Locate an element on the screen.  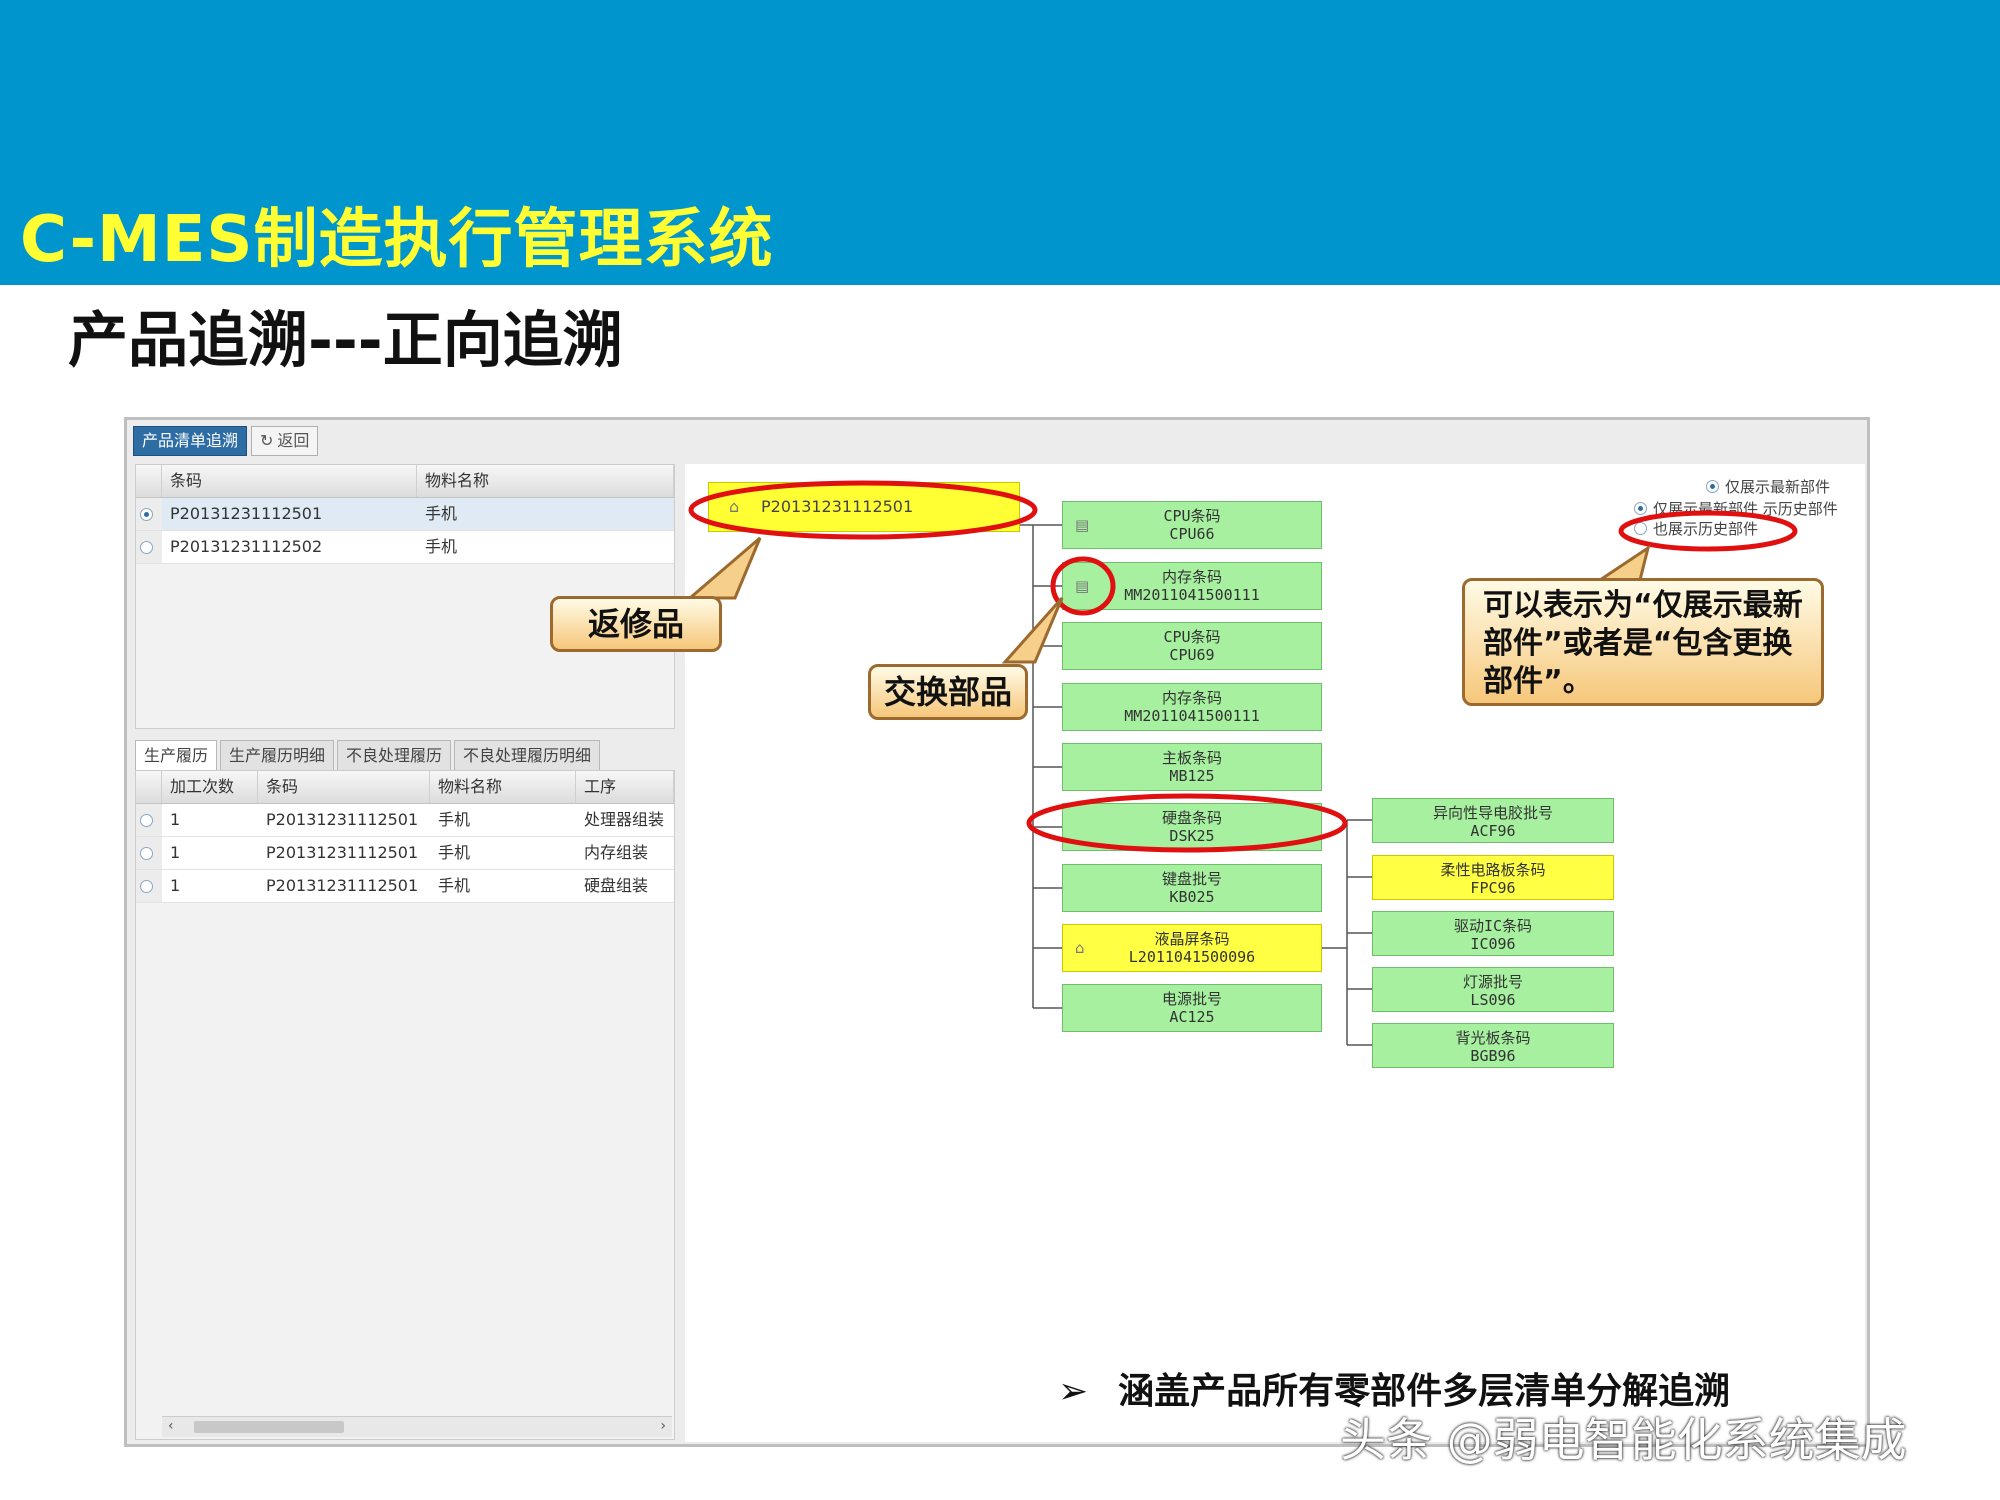
callout-swap: 交换部品 is located at coordinates (948, 692).